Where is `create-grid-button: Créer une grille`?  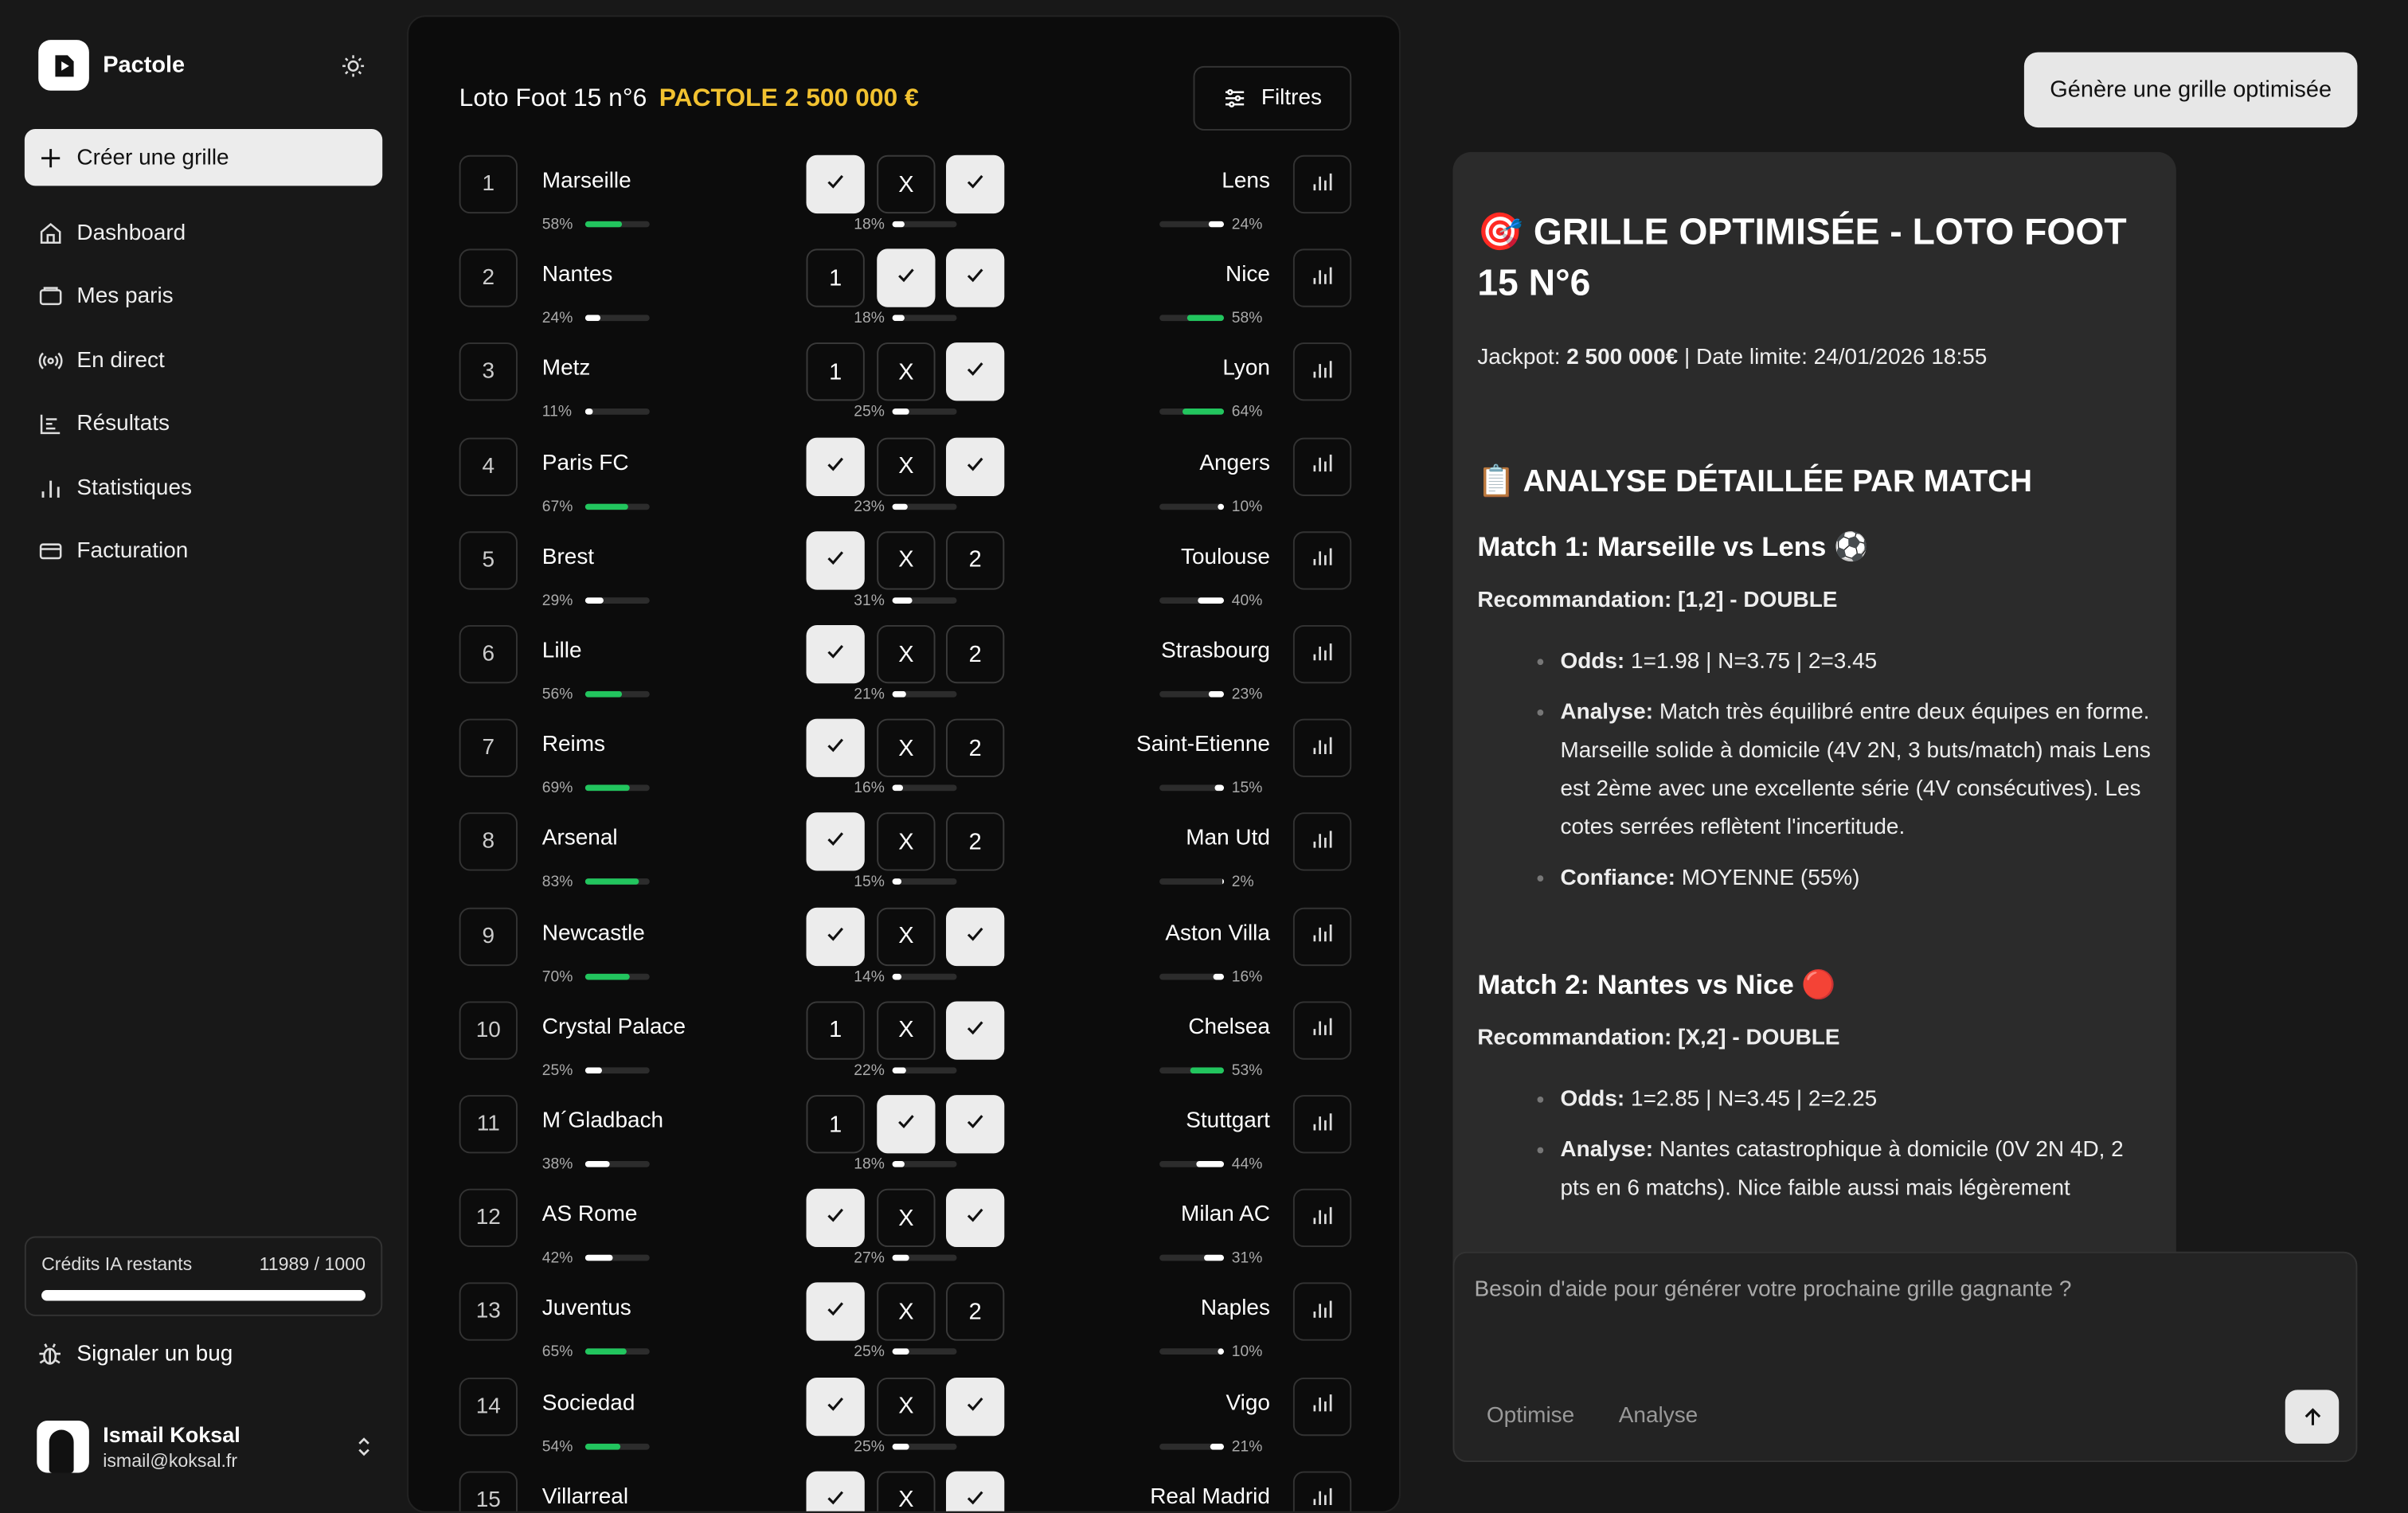 create-grid-button: Créer une grille is located at coordinates (203, 157).